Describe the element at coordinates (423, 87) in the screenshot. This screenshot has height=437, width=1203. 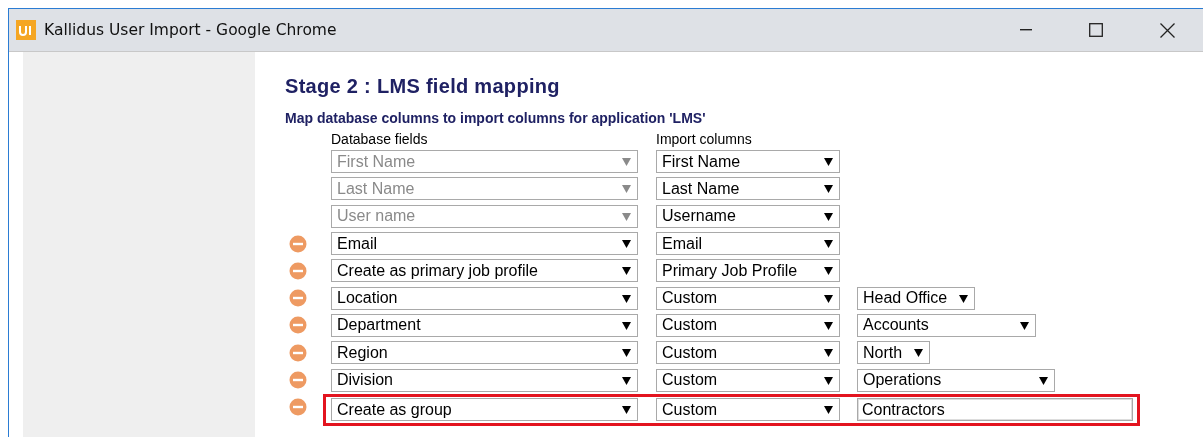
I see `page-heading: Stage 2 : LMS field mapping` at that location.